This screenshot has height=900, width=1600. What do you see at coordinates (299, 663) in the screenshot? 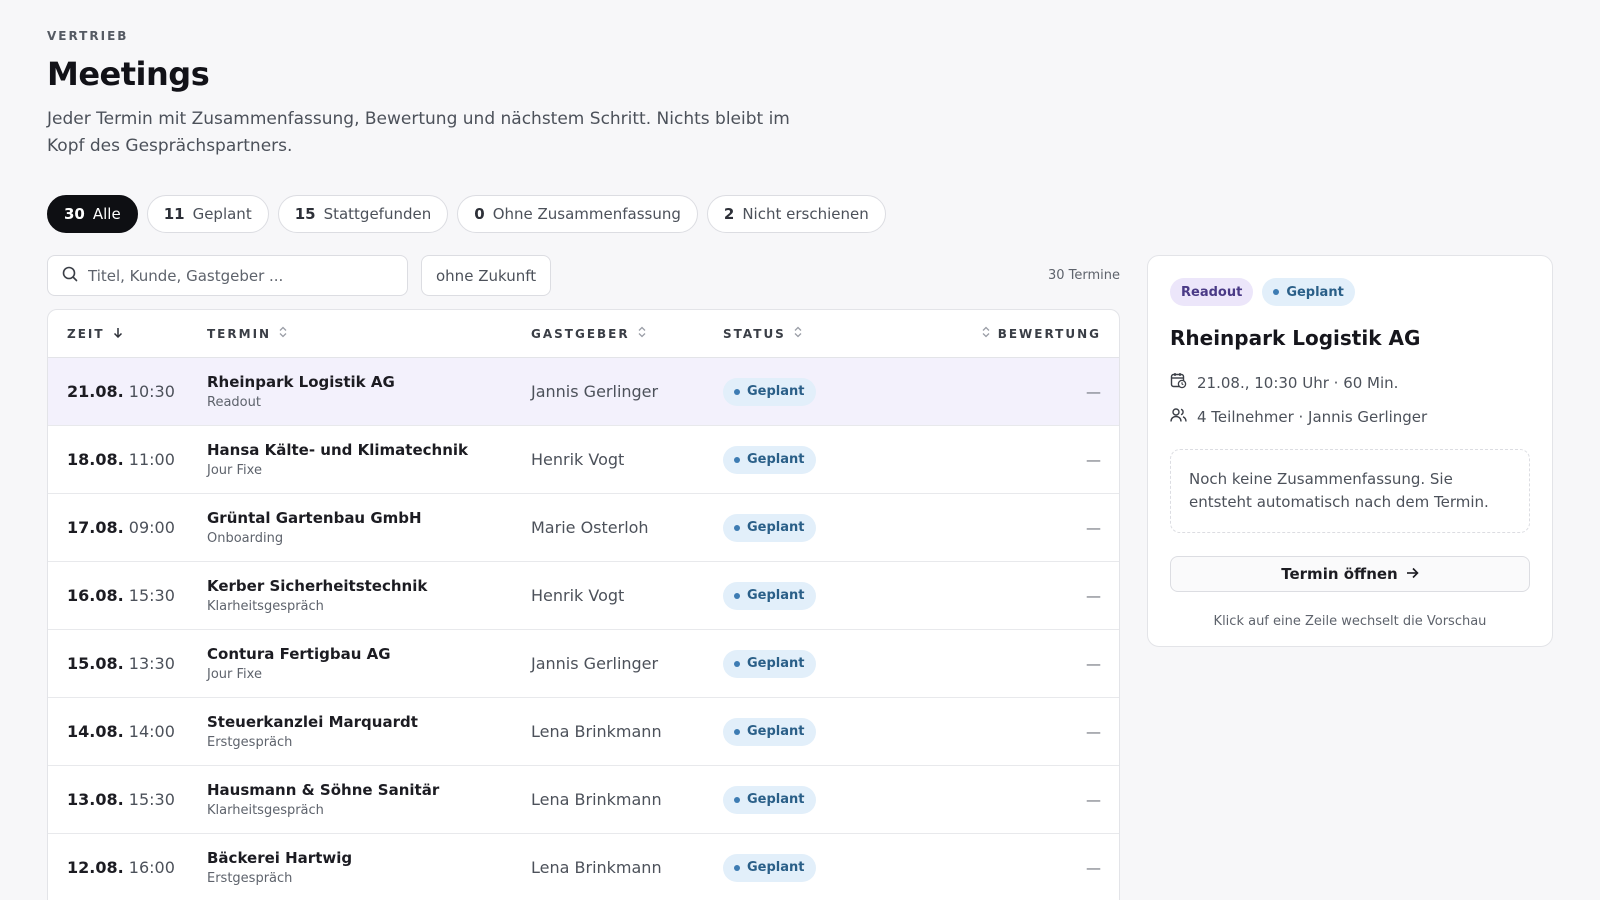
I see `row-termin: Contura Fertigbau AG Jour Fixe` at bounding box center [299, 663].